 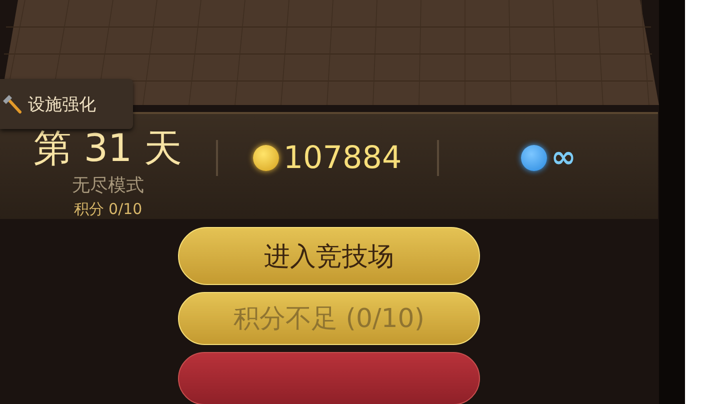 I want to click on facility-upgrade-tab: 设施强化, so click(x=66, y=104).